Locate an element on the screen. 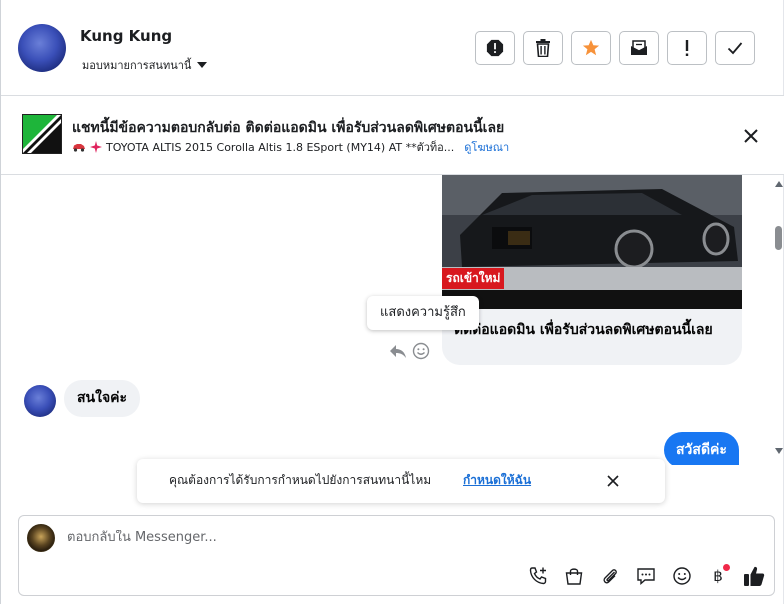  shop-button is located at coordinates (574, 576).